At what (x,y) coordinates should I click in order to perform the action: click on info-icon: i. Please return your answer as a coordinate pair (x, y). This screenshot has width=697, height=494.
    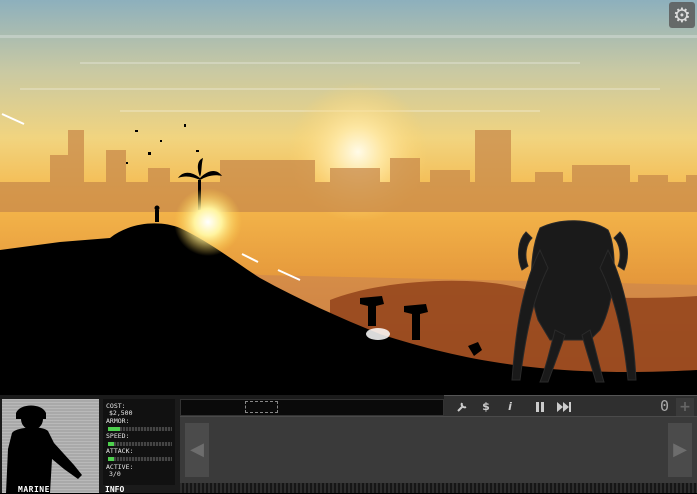
    Looking at the image, I should click on (510, 407).